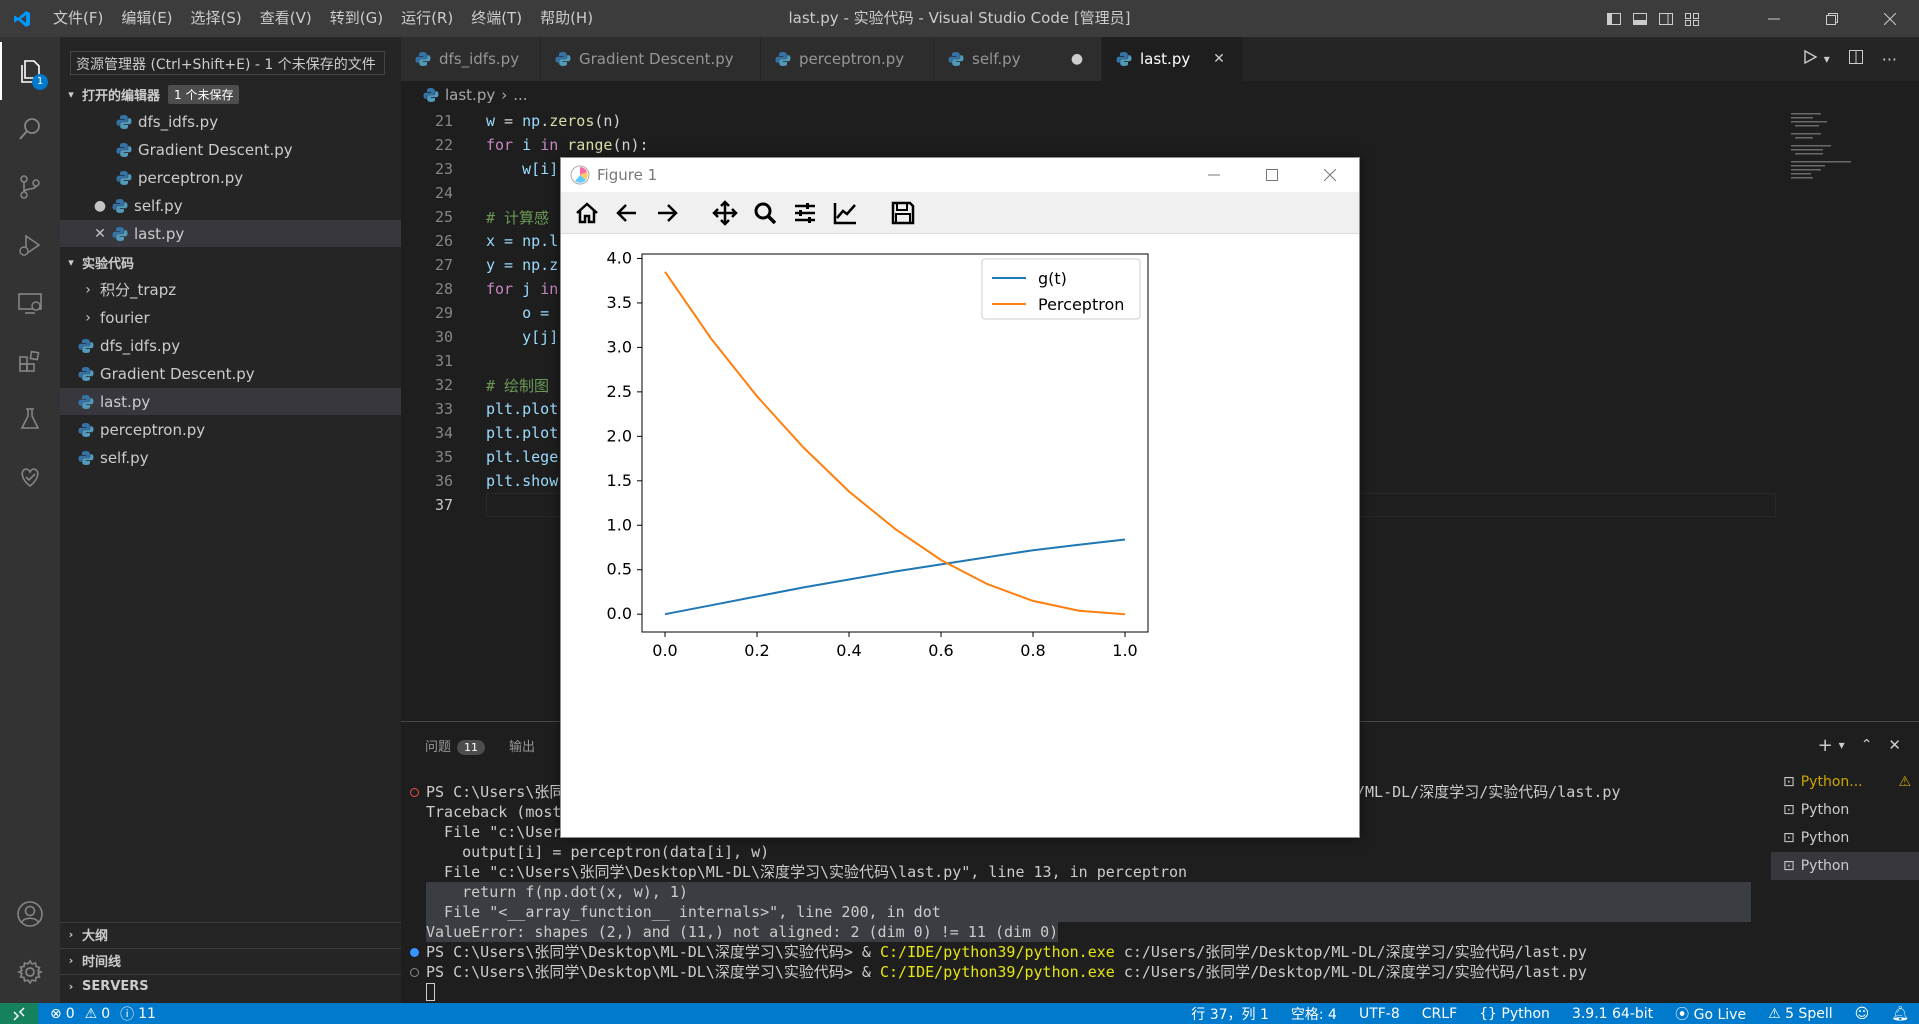  What do you see at coordinates (1825, 745) in the screenshot?
I see `new-terminal-icon: +` at bounding box center [1825, 745].